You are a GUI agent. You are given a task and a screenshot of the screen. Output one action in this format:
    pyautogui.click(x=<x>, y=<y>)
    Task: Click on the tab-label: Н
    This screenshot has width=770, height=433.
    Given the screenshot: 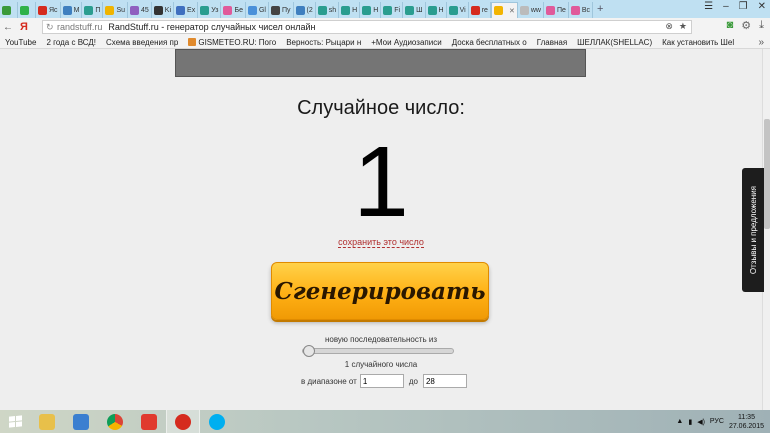 What is the action you would take?
    pyautogui.click(x=376, y=10)
    